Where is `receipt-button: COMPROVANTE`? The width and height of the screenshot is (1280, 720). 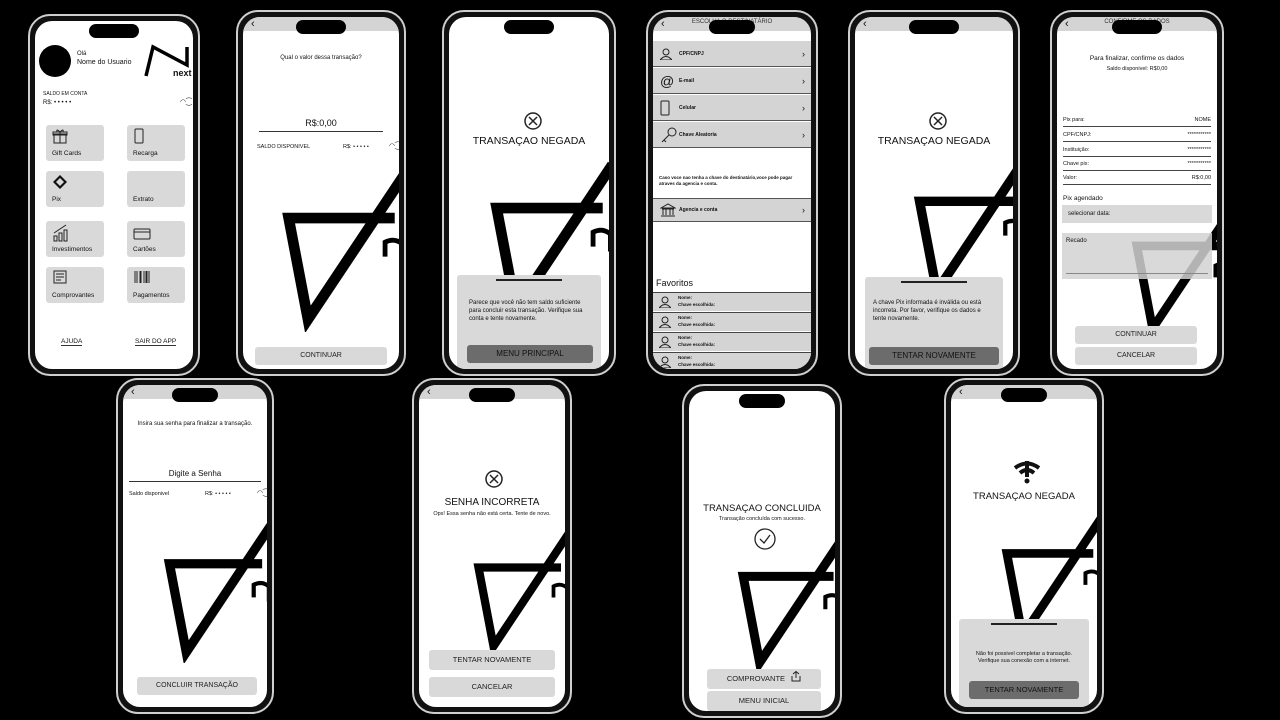 receipt-button: COMPROVANTE is located at coordinates (764, 679).